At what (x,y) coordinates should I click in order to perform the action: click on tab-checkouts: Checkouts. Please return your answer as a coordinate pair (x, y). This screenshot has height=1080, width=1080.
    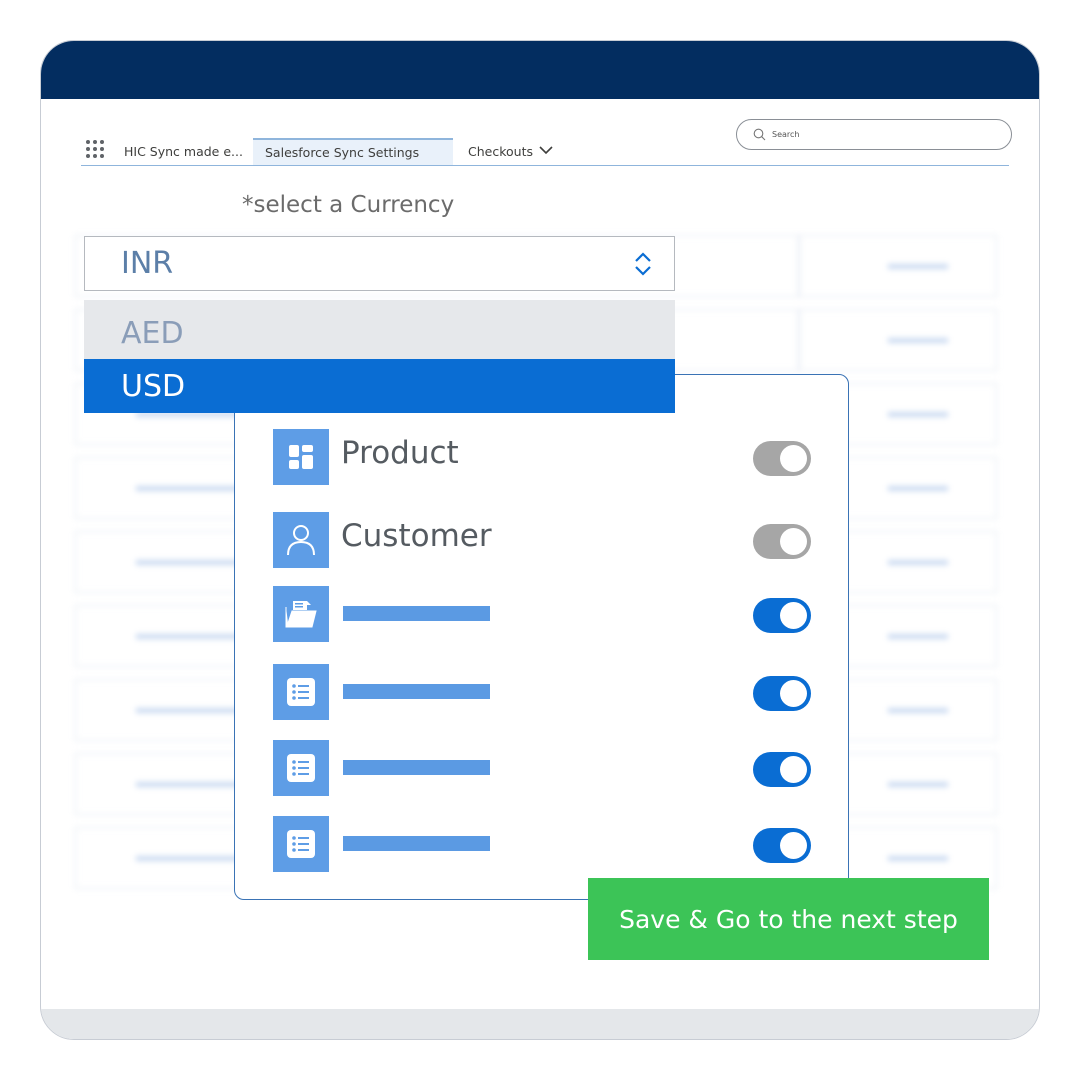
    Looking at the image, I should click on (500, 151).